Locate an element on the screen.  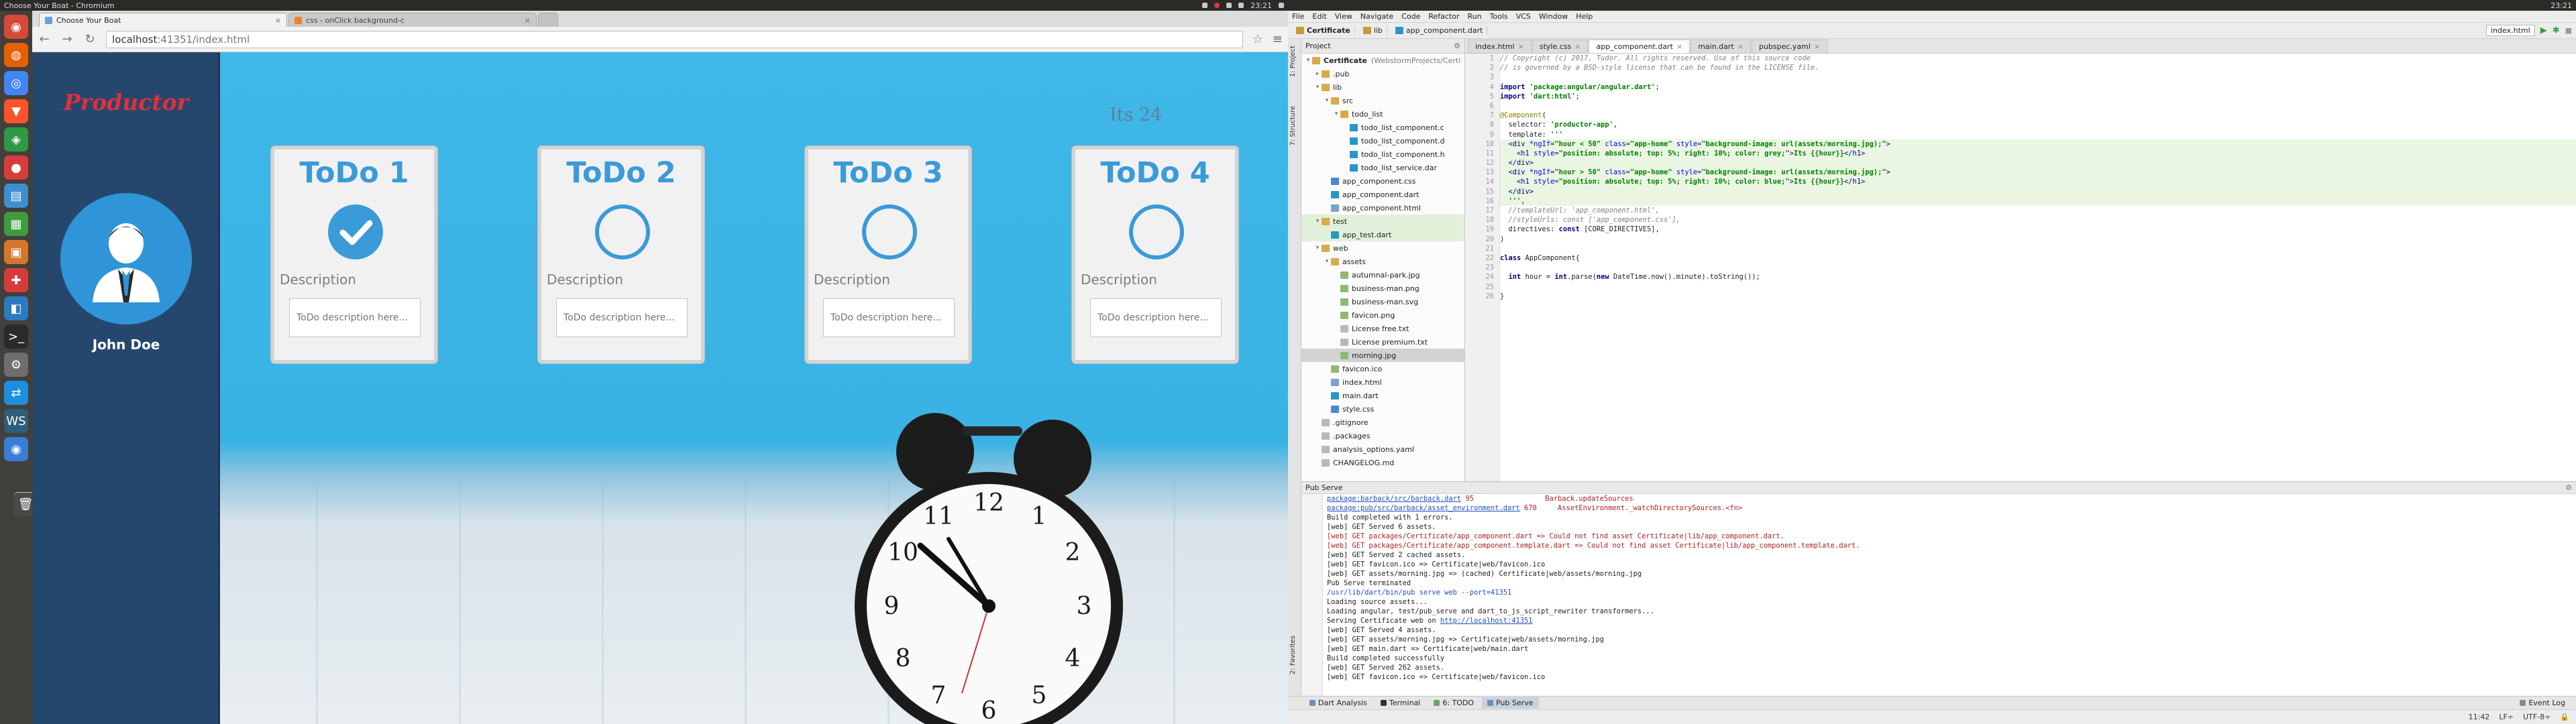
code-line: ''', is located at coordinates (2038, 201).